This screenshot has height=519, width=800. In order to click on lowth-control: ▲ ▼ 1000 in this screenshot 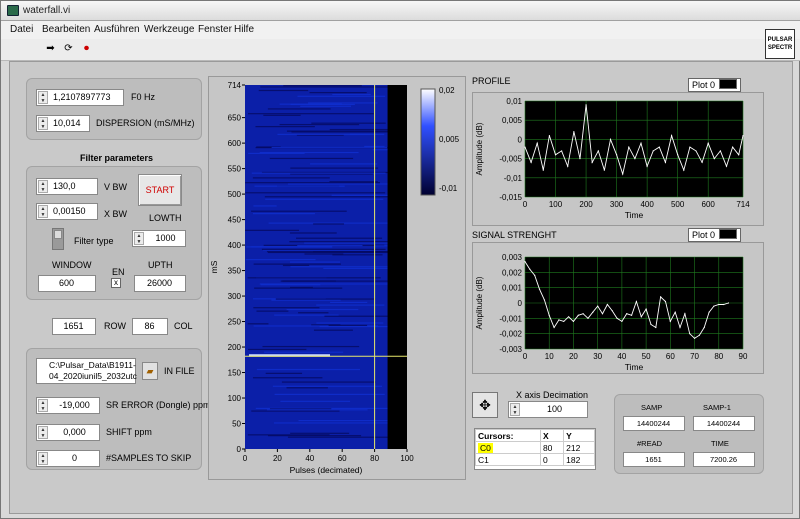, I will do `click(159, 238)`.